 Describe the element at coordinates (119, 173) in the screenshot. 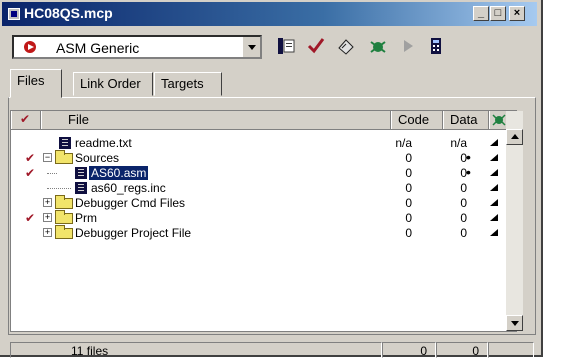

I see `file-name: AS60.asm` at that location.